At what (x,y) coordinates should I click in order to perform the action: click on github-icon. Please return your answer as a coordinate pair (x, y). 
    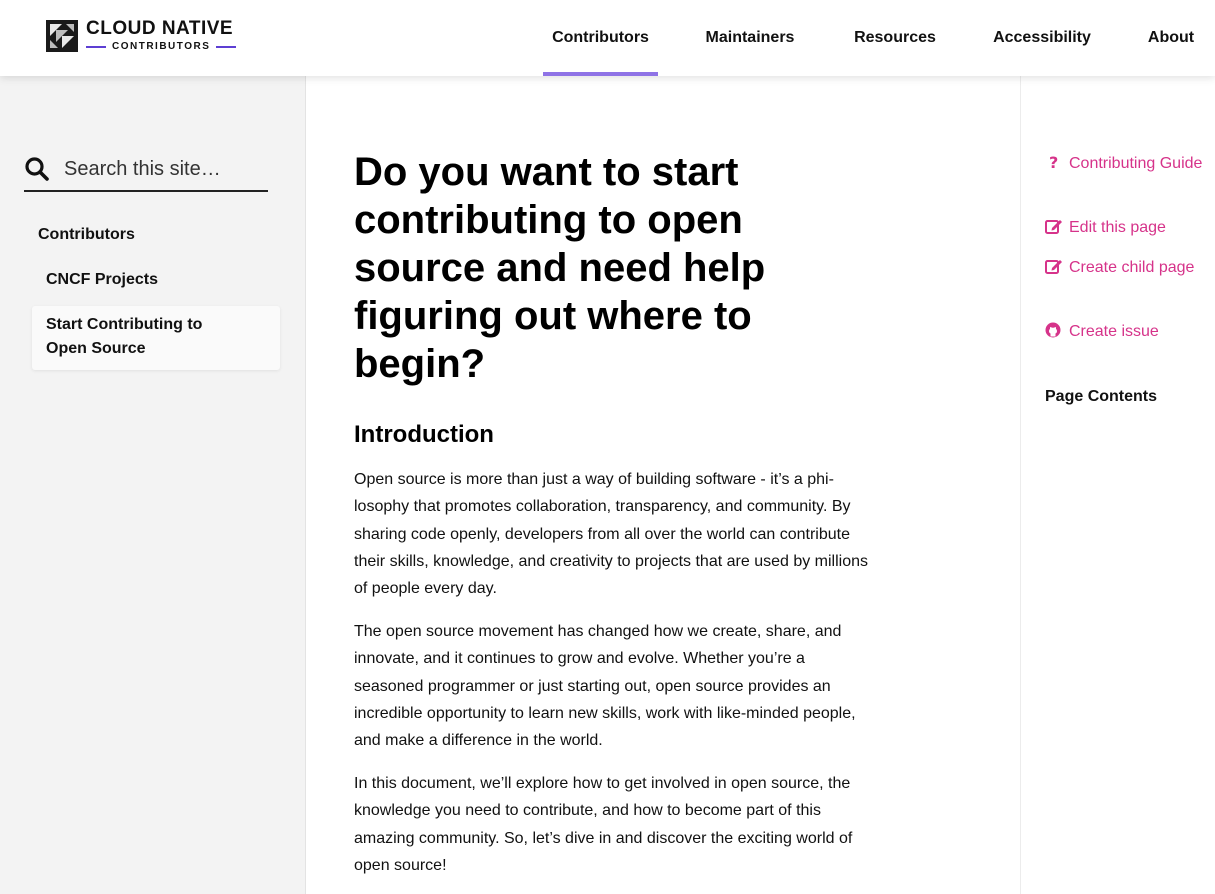
    Looking at the image, I should click on (1053, 330).